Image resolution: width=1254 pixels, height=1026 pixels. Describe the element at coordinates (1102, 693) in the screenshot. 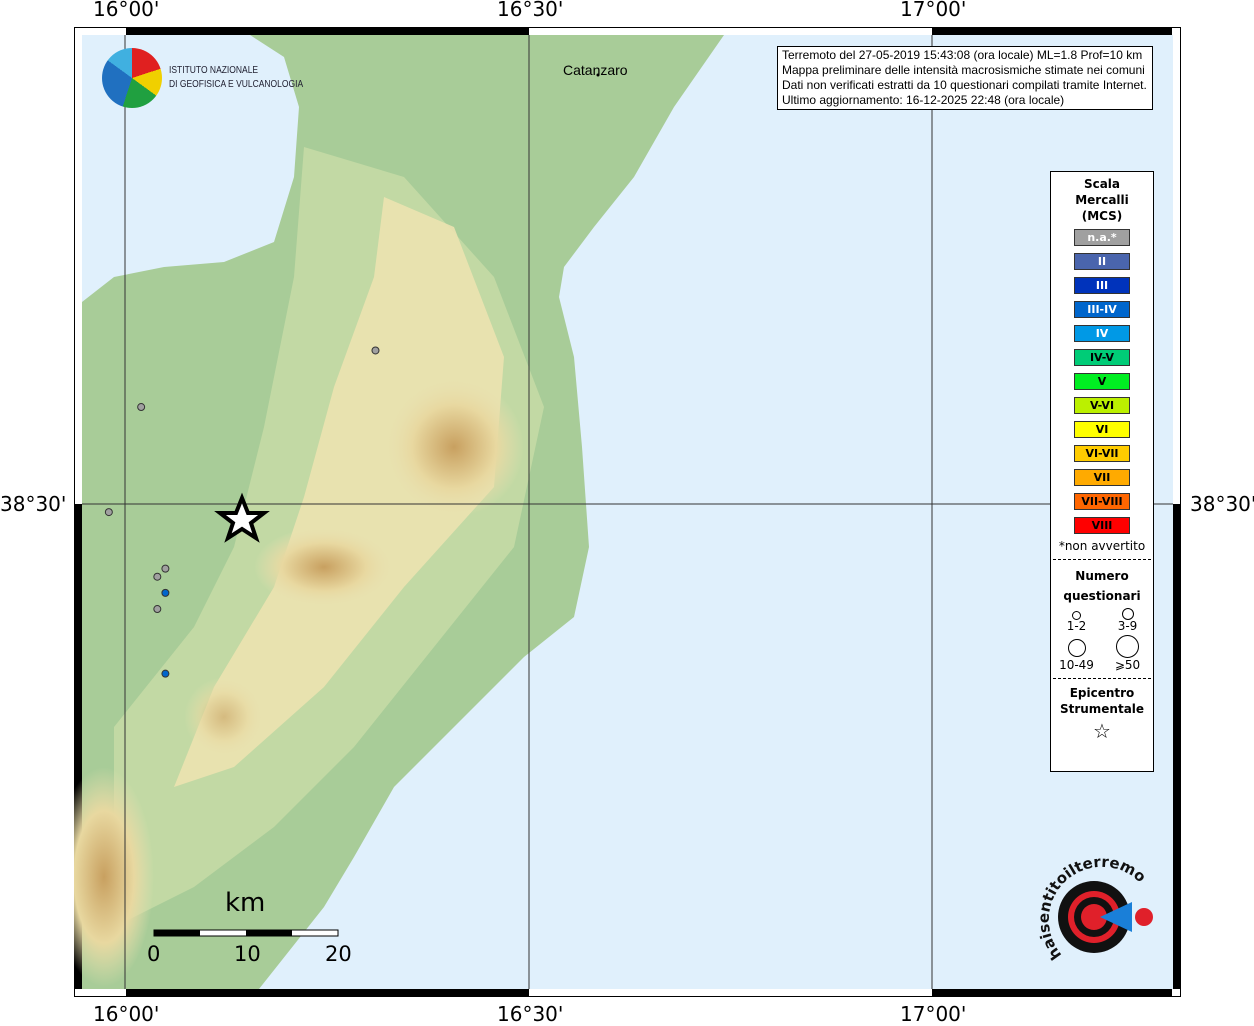

I see `epicenter-title-line: Epicentro` at that location.